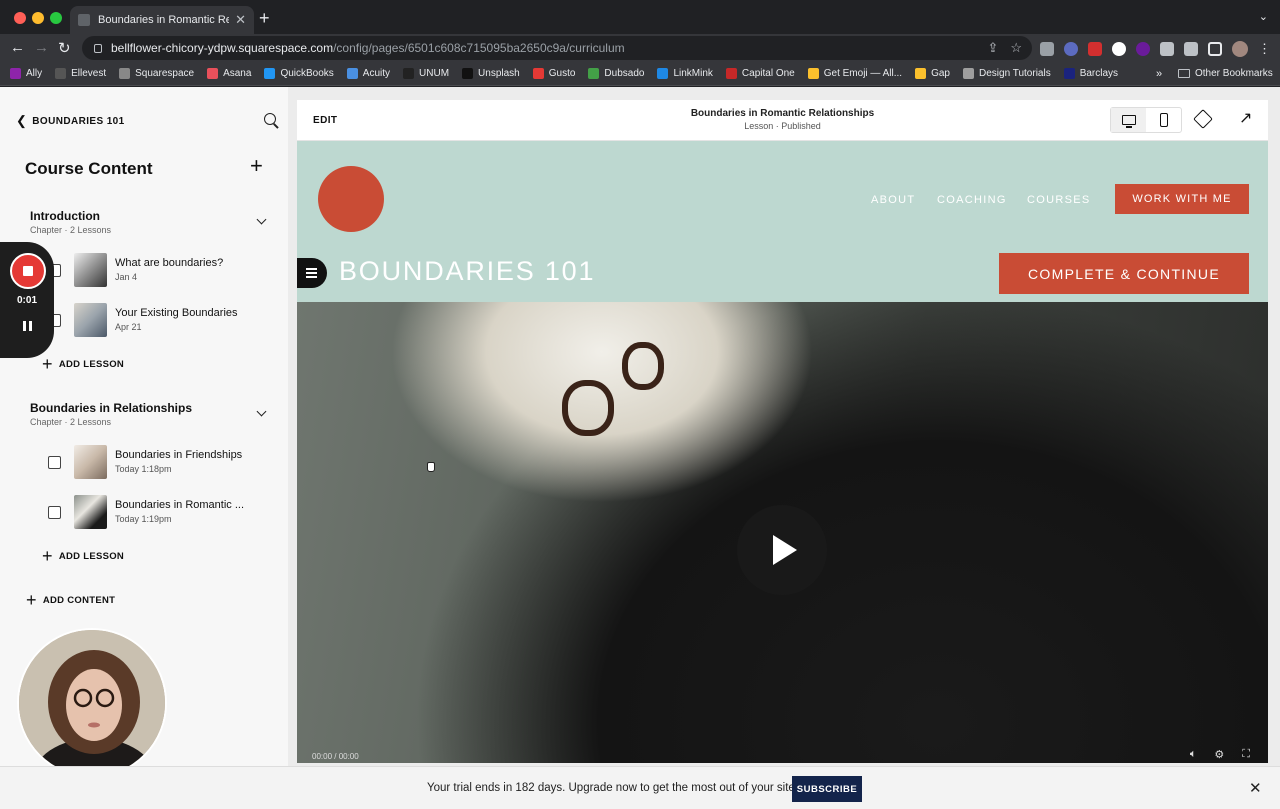 This screenshot has width=1280, height=809. I want to click on bookmark-item: Ally, so click(26, 73).